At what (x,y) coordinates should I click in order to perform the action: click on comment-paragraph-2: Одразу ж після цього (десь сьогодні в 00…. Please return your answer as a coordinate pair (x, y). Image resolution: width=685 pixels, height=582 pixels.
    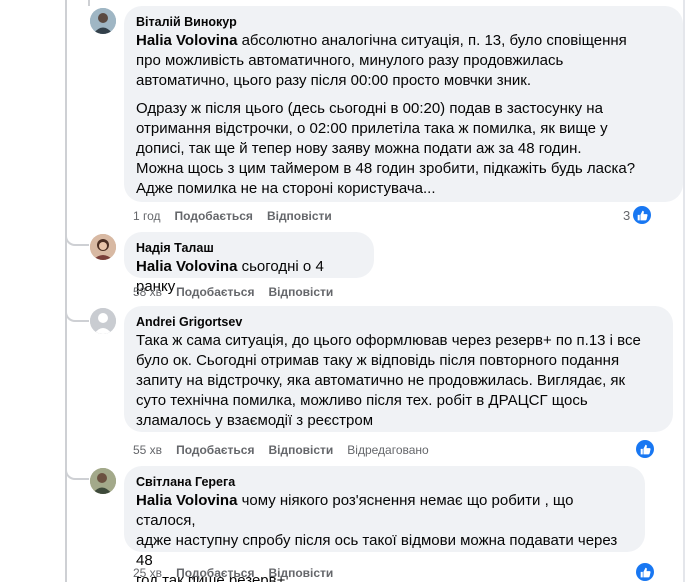
    Looking at the image, I should click on (386, 148).